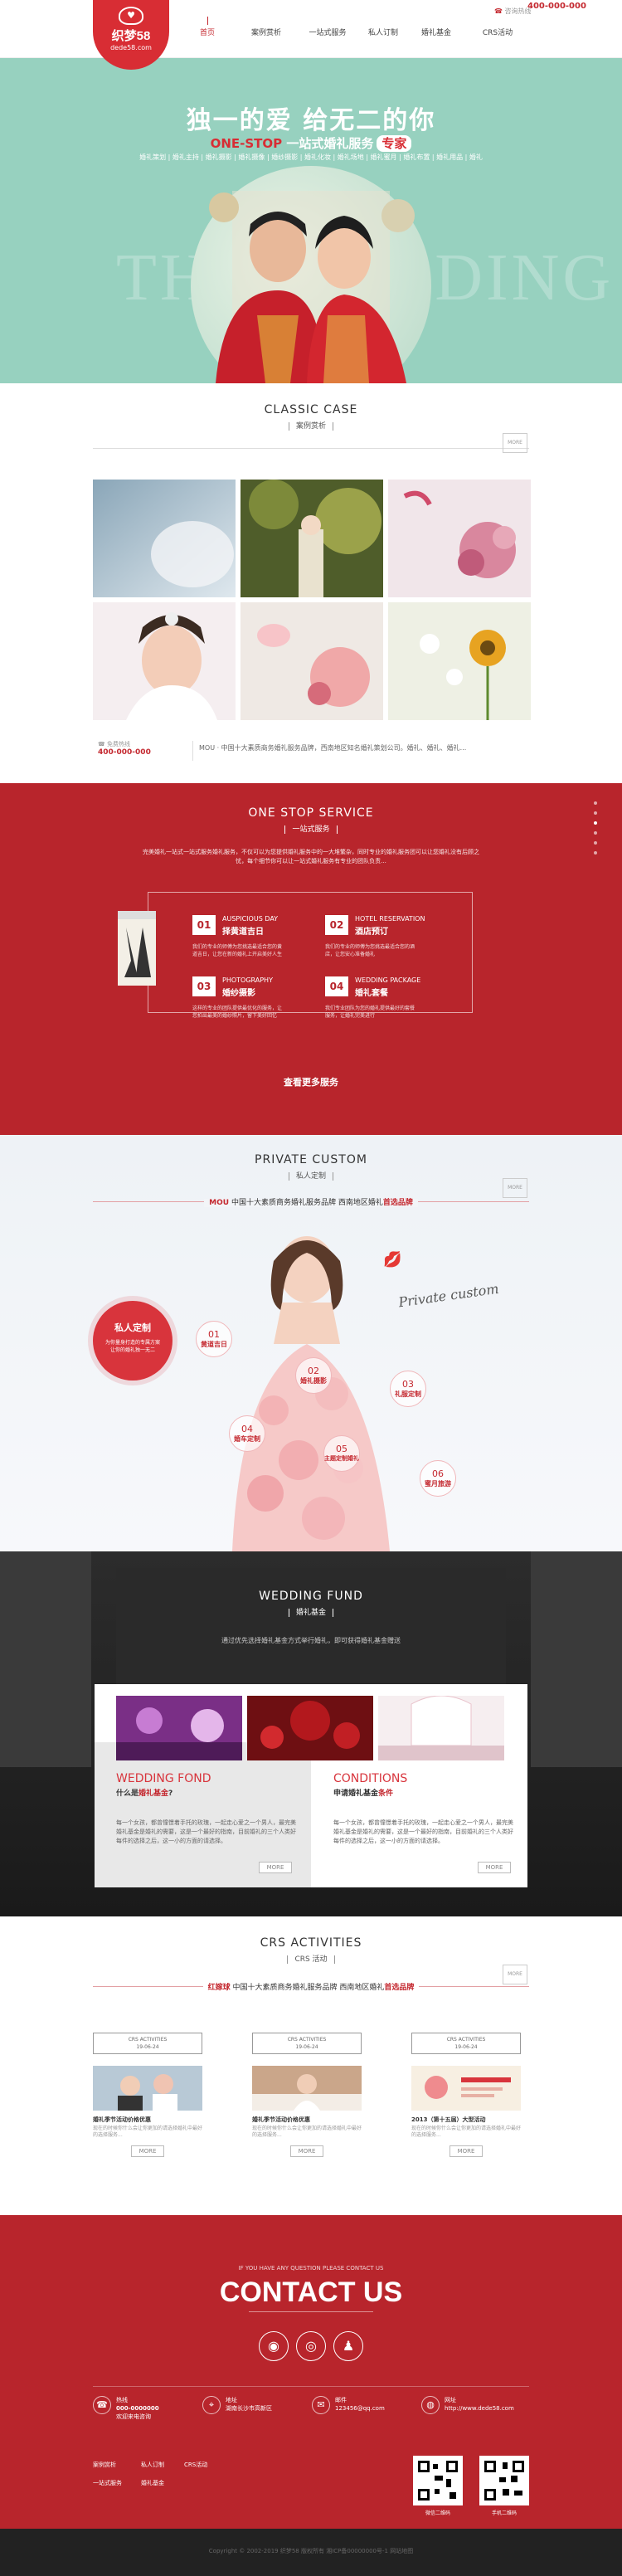 The image size is (622, 2576). I want to click on crs-slogan: 红嫁球 中国十大素质商务婚礼服务品牌 西南地区婚礼首选品牌, so click(311, 1986).